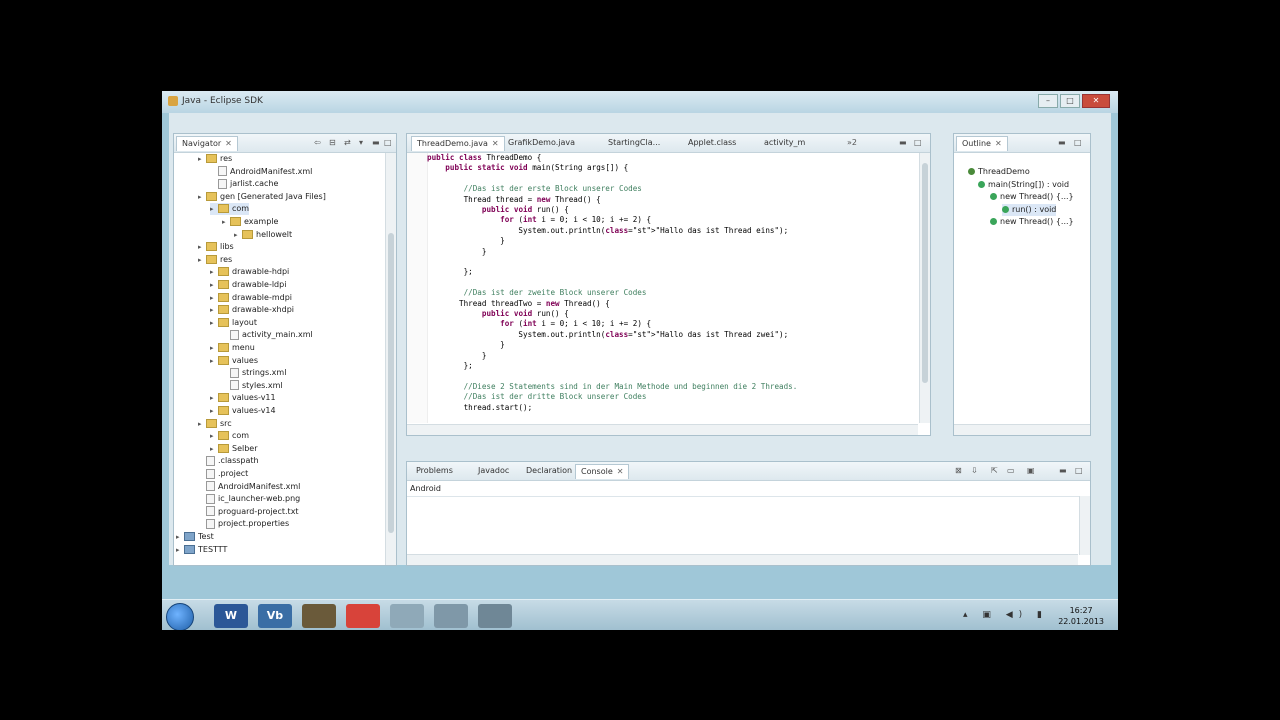  I want to click on editor-tab: Applet.class, so click(712, 143).